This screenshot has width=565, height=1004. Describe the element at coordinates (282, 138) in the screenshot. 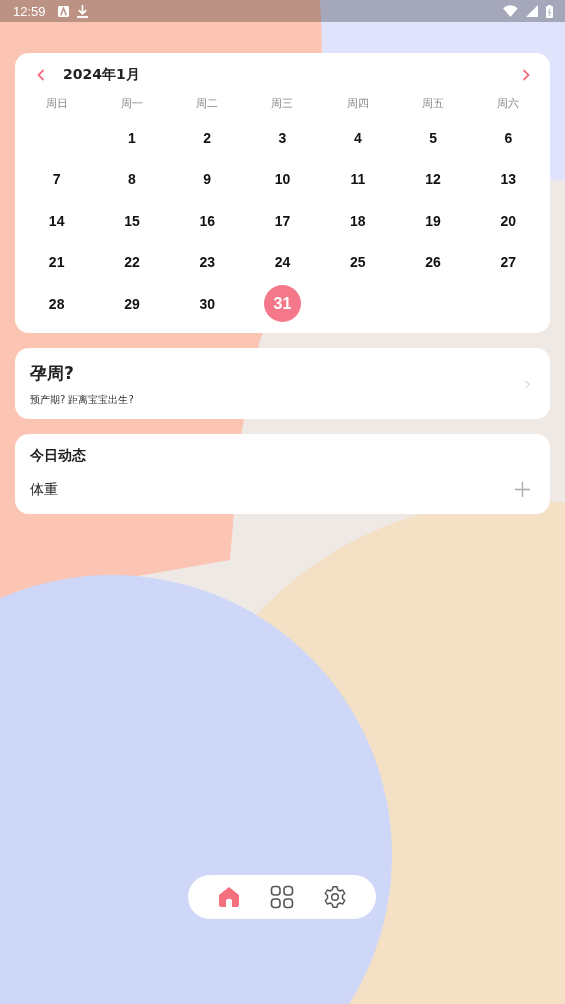

I see `calendar-day: 3` at that location.